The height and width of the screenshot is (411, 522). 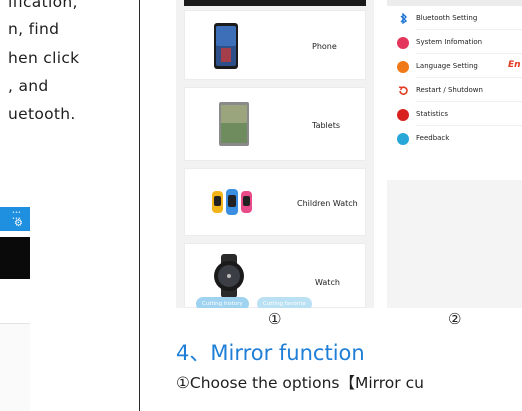 What do you see at coordinates (275, 319) in the screenshot?
I see `figure-number-1: ①` at bounding box center [275, 319].